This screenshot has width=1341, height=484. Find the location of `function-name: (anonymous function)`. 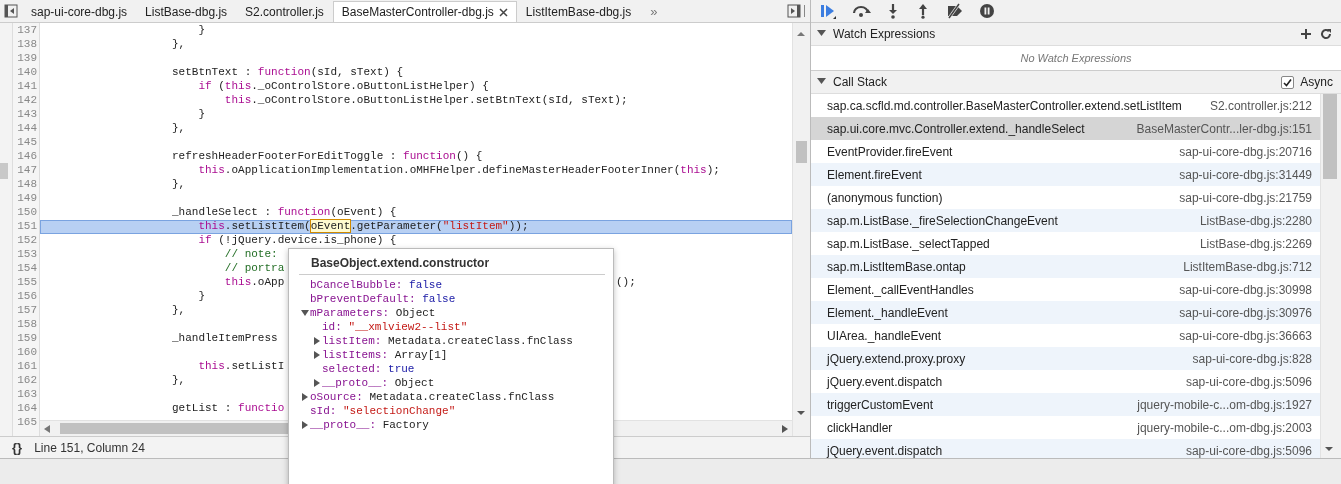

function-name: (anonymous function) is located at coordinates (885, 197).